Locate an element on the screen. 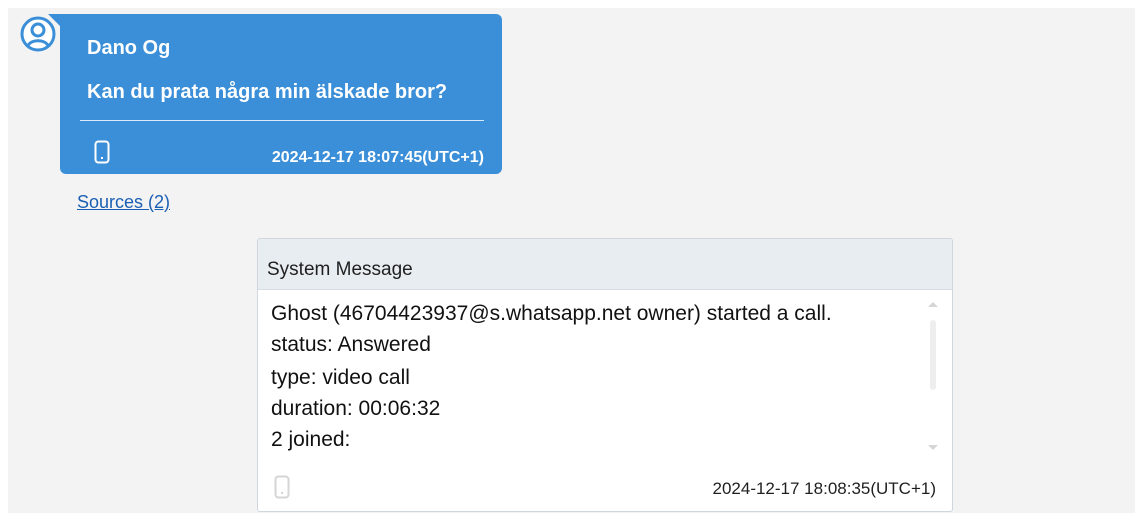 The width and height of the screenshot is (1135, 513). scroll-down-arrow-icon is located at coordinates (933, 447).